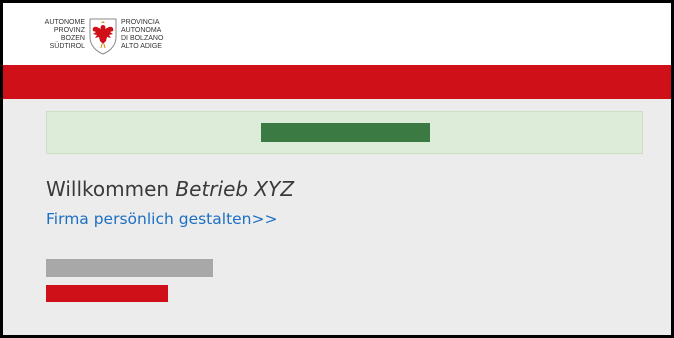 This screenshot has height=338, width=674. What do you see at coordinates (107, 293) in the screenshot?
I see `redacted-button` at bounding box center [107, 293].